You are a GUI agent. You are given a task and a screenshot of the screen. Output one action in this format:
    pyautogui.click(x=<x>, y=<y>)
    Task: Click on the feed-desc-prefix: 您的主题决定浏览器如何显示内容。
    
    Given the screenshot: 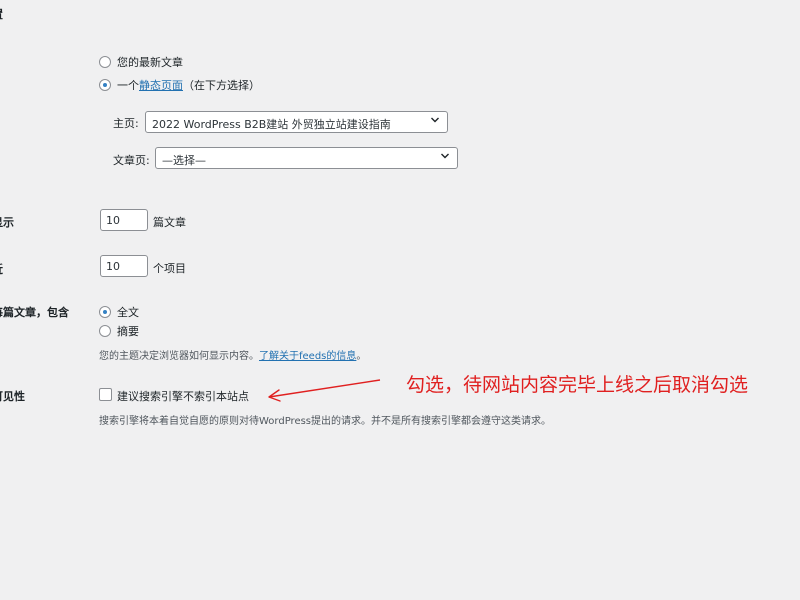 What is the action you would take?
    pyautogui.click(x=179, y=356)
    